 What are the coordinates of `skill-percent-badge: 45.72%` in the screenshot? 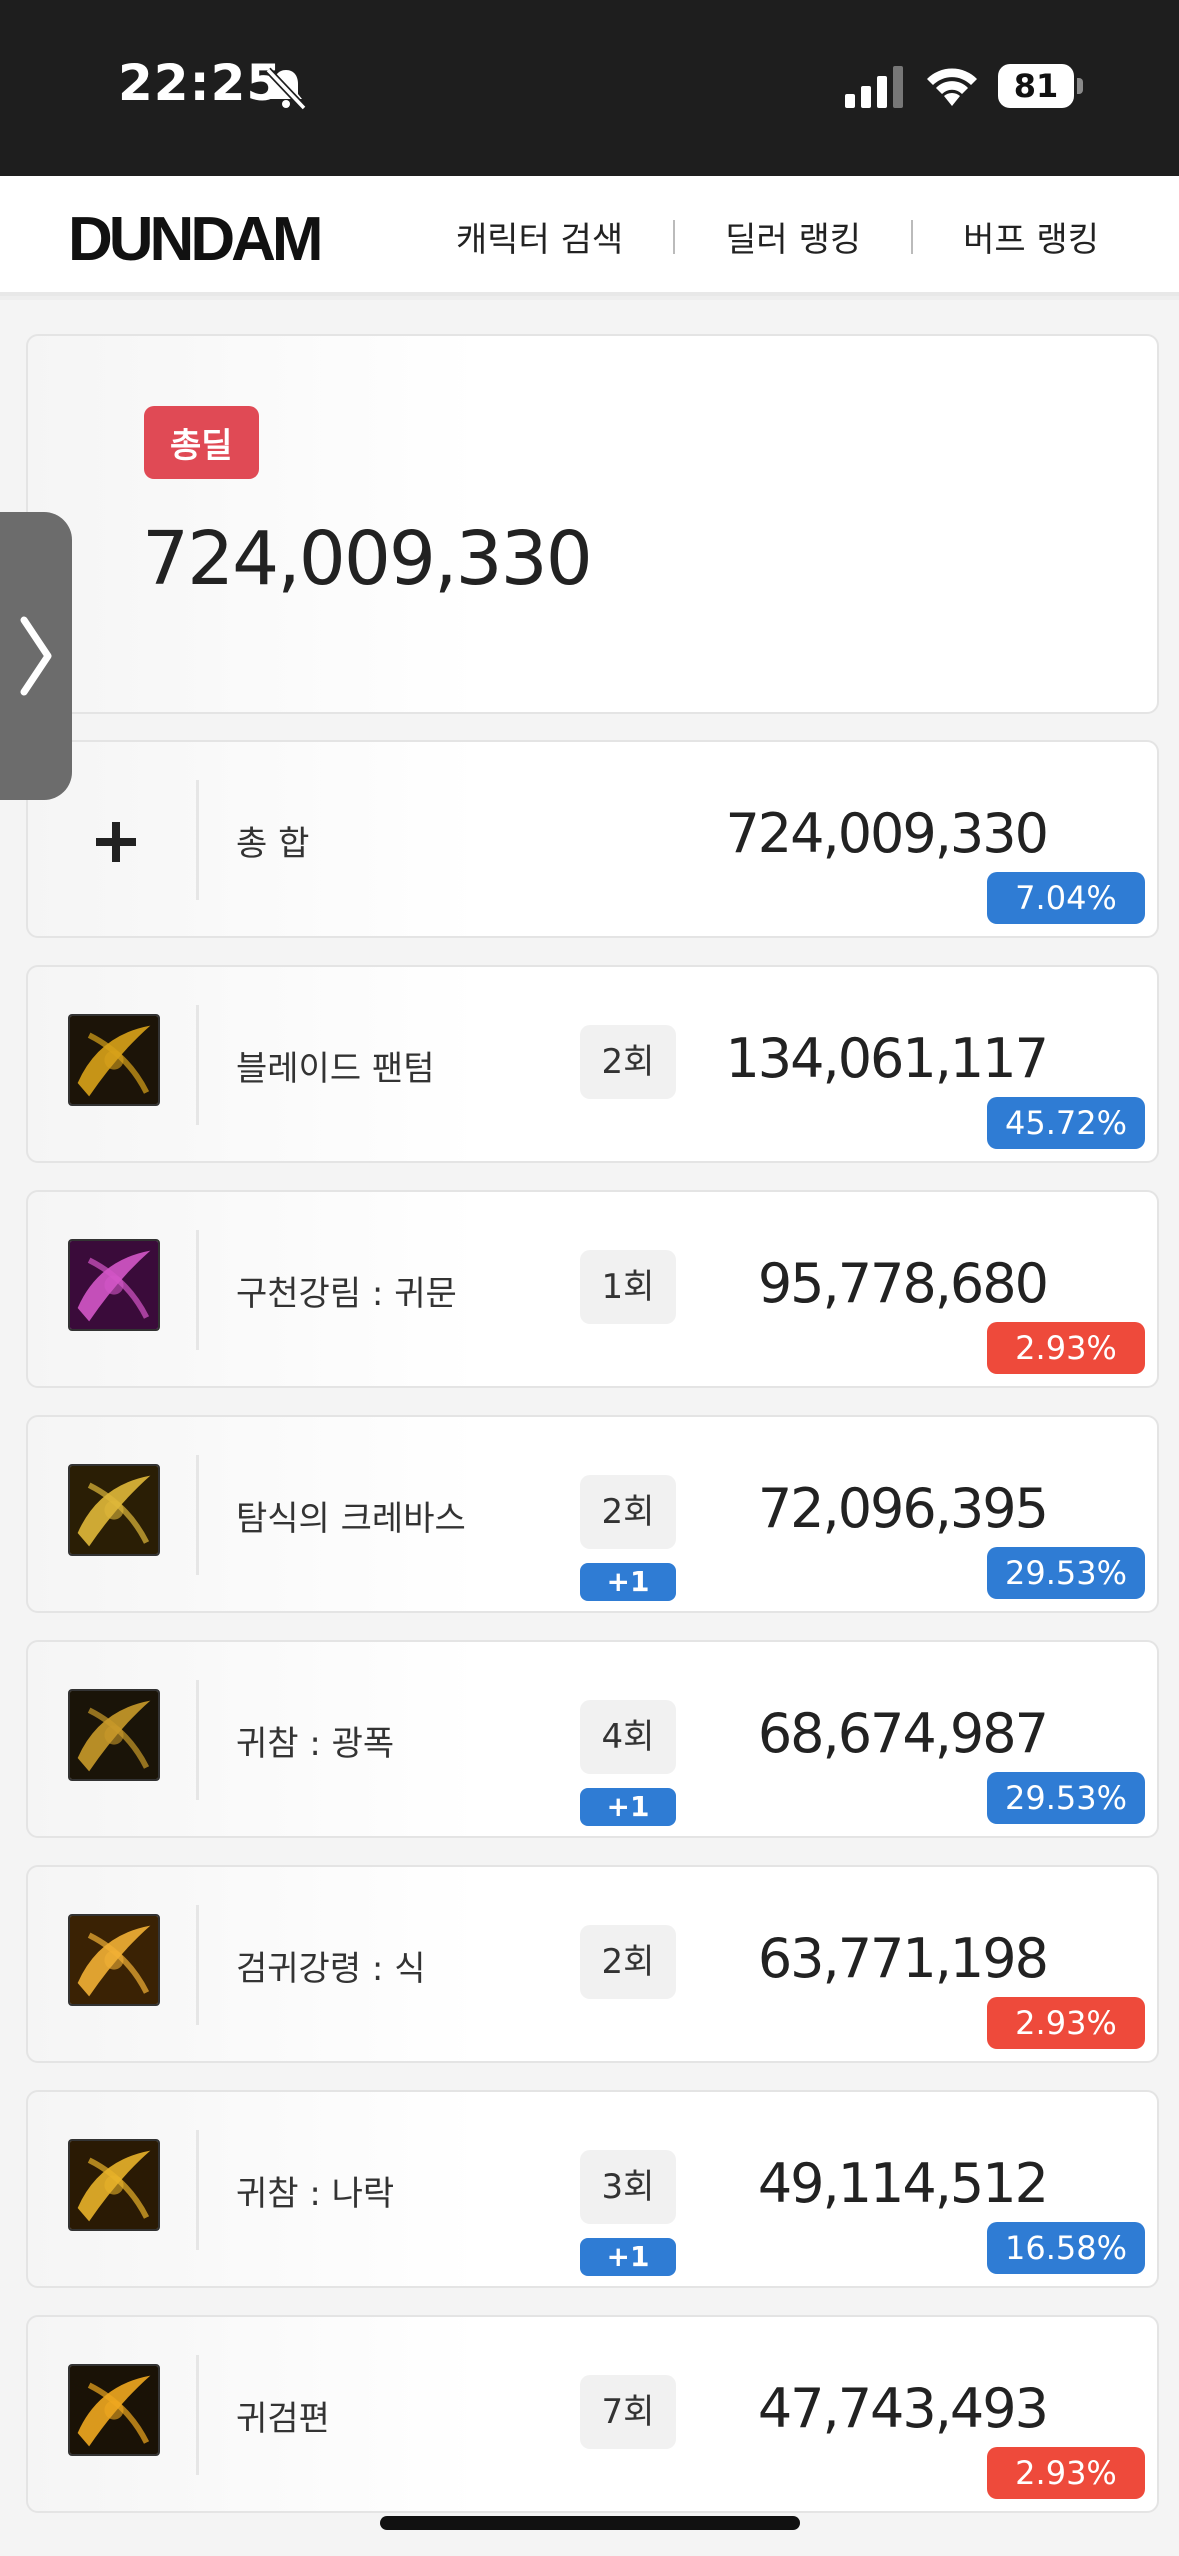 It's located at (1066, 1123).